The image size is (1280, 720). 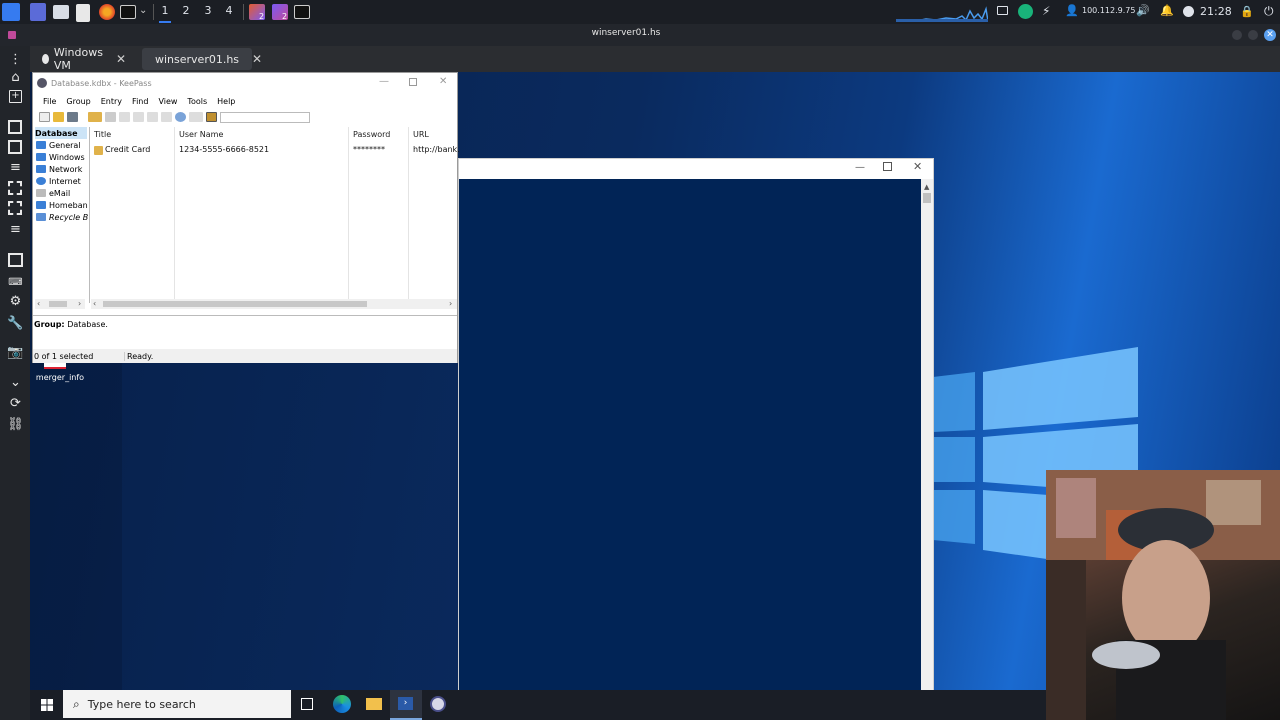 What do you see at coordinates (15, 127) in the screenshot?
I see `fullscreen-icon` at bounding box center [15, 127].